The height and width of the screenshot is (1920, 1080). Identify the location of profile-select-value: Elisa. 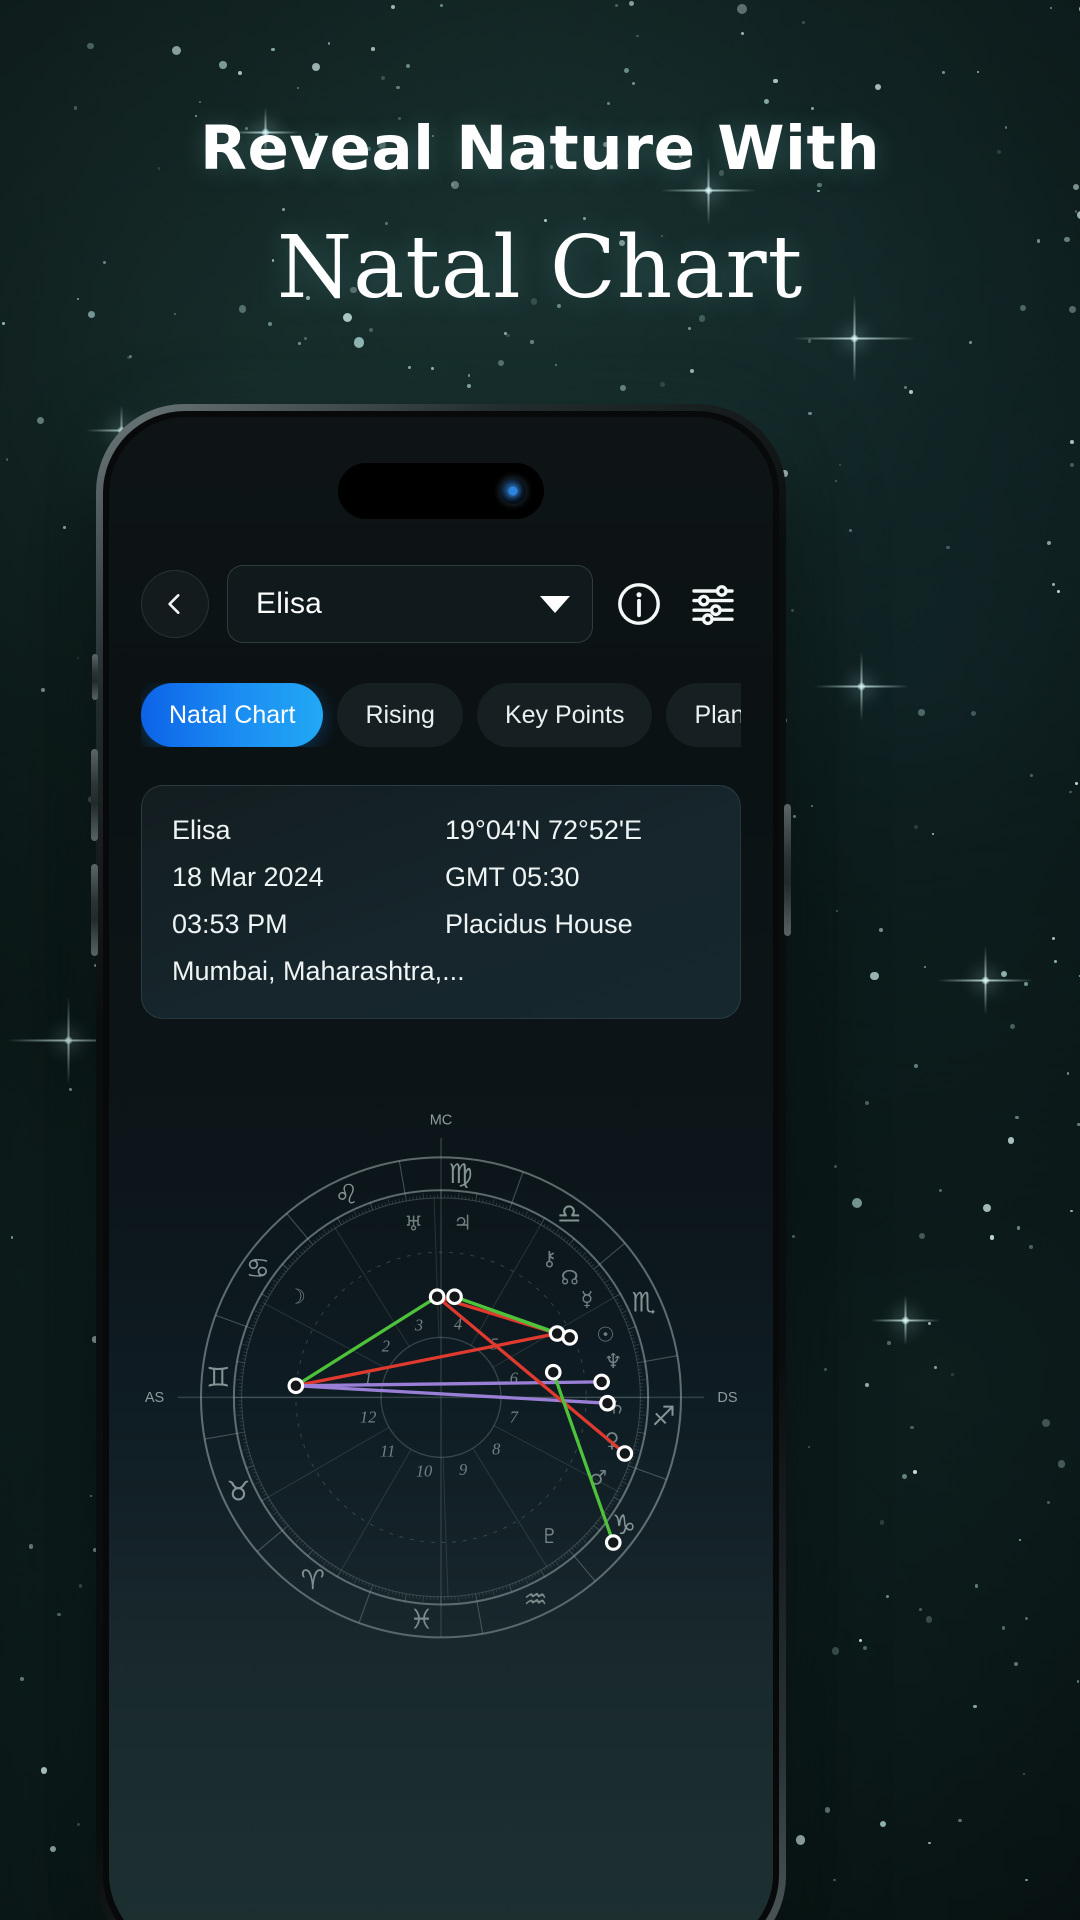
(289, 603).